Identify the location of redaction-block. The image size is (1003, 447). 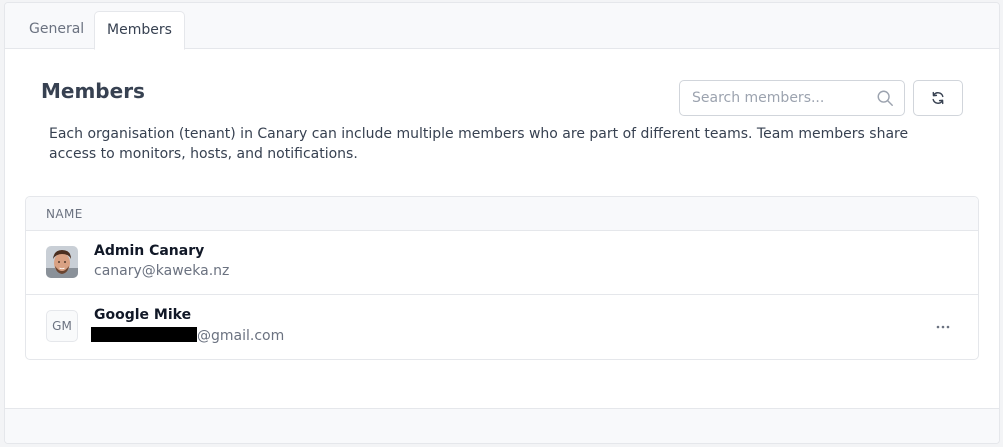
(144, 334).